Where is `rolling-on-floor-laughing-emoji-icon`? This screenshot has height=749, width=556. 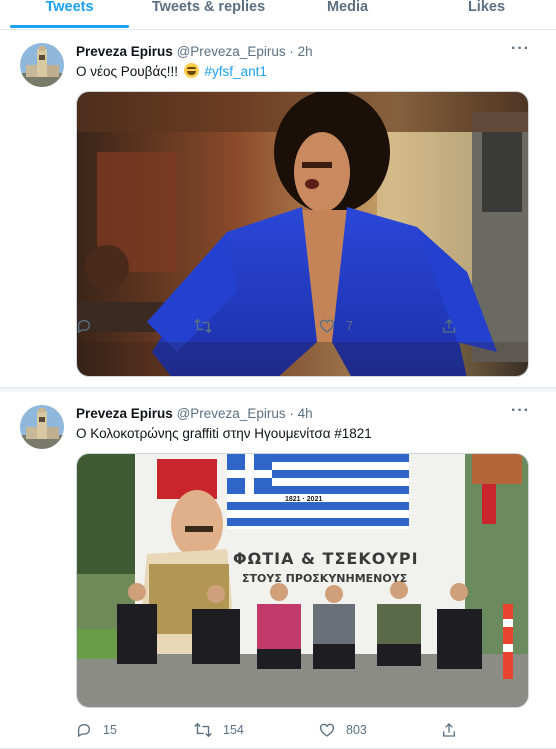 rolling-on-floor-laughing-emoji-icon is located at coordinates (191, 70).